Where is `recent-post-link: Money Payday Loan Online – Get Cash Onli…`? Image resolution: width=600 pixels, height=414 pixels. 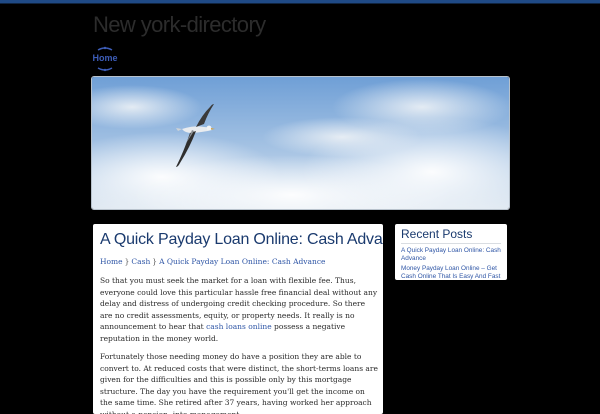
recent-post-link: Money Payday Loan Online – Get Cash Onli… is located at coordinates (453, 272).